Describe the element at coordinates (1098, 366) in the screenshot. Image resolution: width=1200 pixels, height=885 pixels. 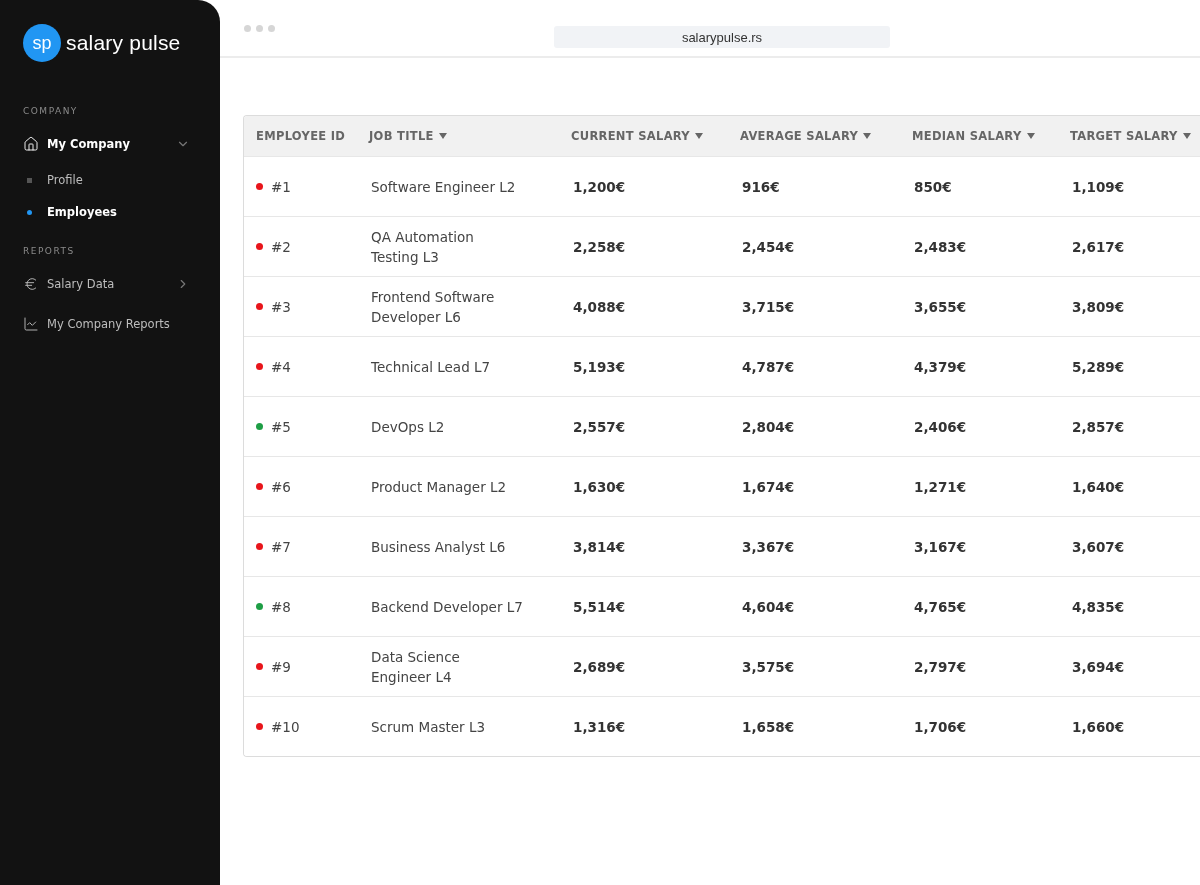
I see `target-salary: 5,289€` at that location.